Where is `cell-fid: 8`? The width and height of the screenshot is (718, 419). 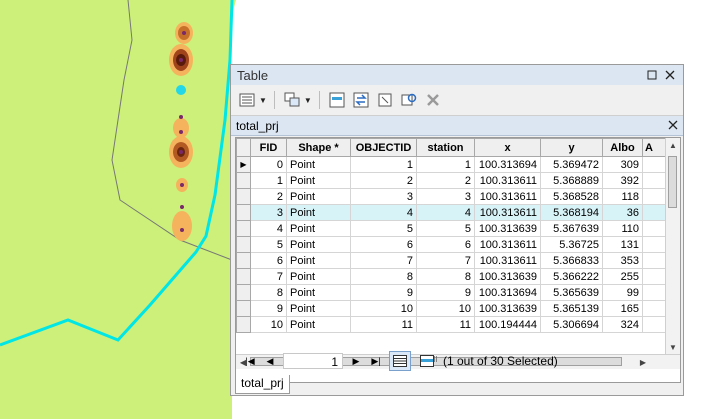 cell-fid: 8 is located at coordinates (268, 292).